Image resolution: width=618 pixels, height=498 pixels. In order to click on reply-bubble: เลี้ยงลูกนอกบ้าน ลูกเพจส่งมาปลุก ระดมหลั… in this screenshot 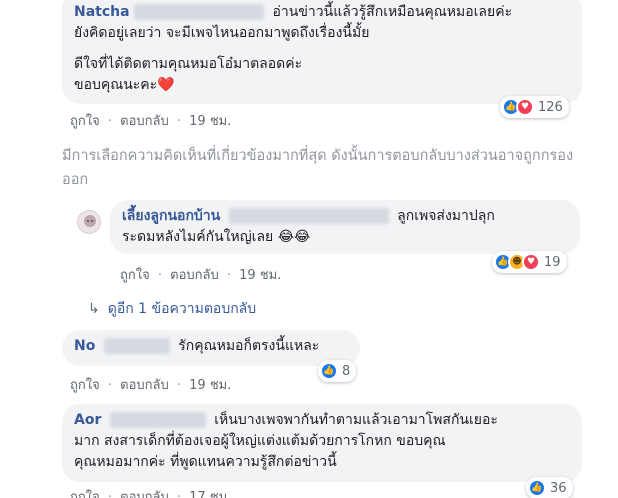, I will do `click(345, 227)`.